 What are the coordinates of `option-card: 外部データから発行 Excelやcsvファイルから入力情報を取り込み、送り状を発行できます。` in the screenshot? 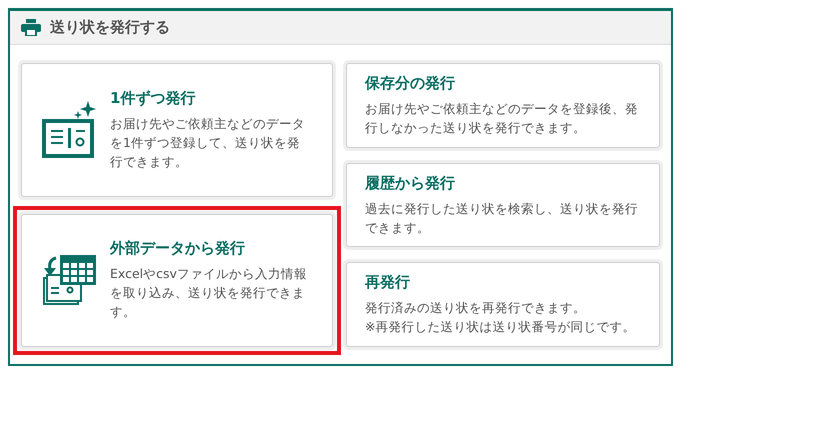 It's located at (177, 280).